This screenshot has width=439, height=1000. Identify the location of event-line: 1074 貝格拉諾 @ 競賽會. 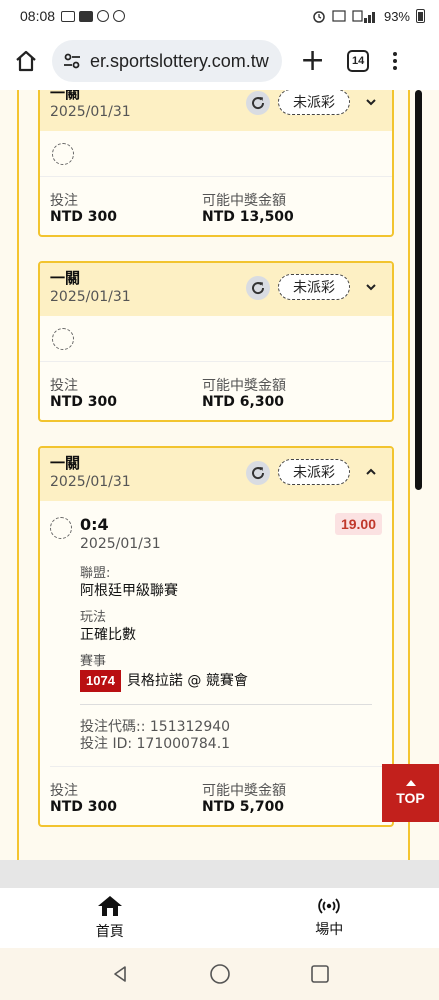
(231, 681).